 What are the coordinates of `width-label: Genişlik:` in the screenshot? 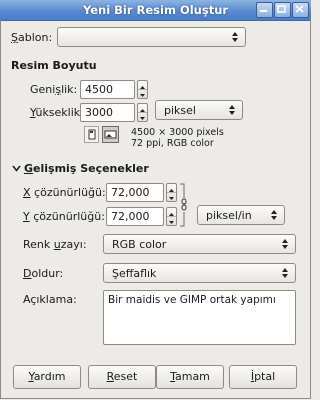 It's located at (54, 89).